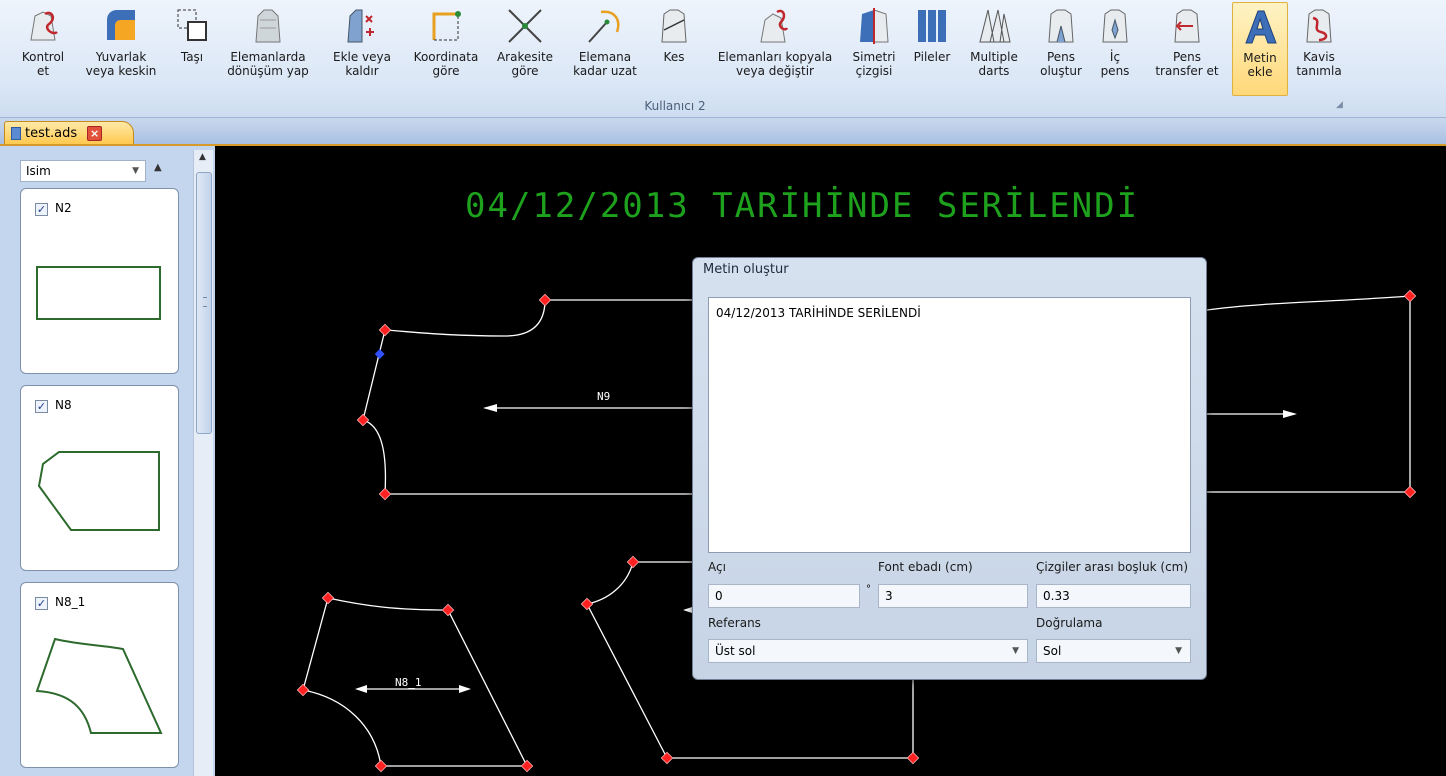  I want to click on pieces-panel: Isim ▼ ▲ ✓ N2 ✓ N8 ✓ N8_1 ▲, so click(107, 461).